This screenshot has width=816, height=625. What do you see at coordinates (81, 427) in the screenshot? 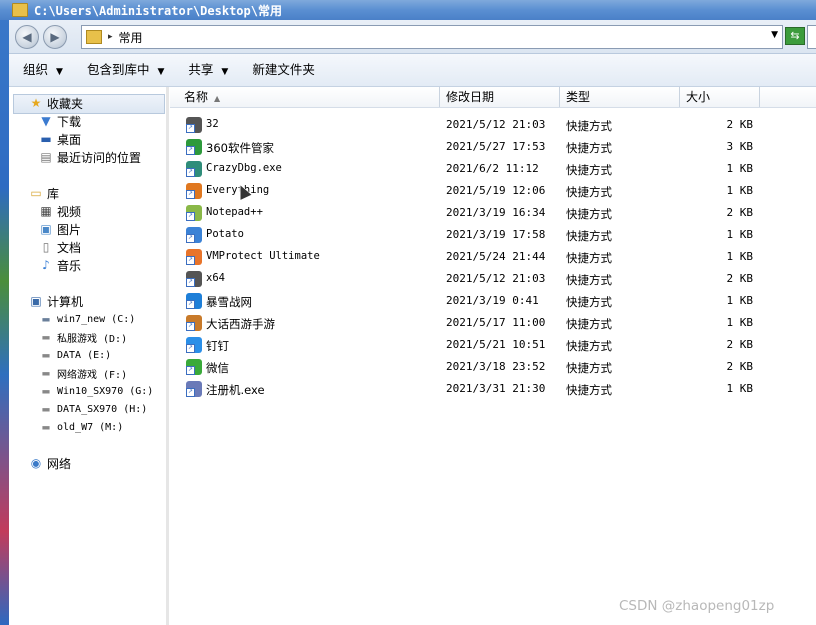
I see `nav-drive-m: ▬ old_W7 (M:)` at bounding box center [81, 427].